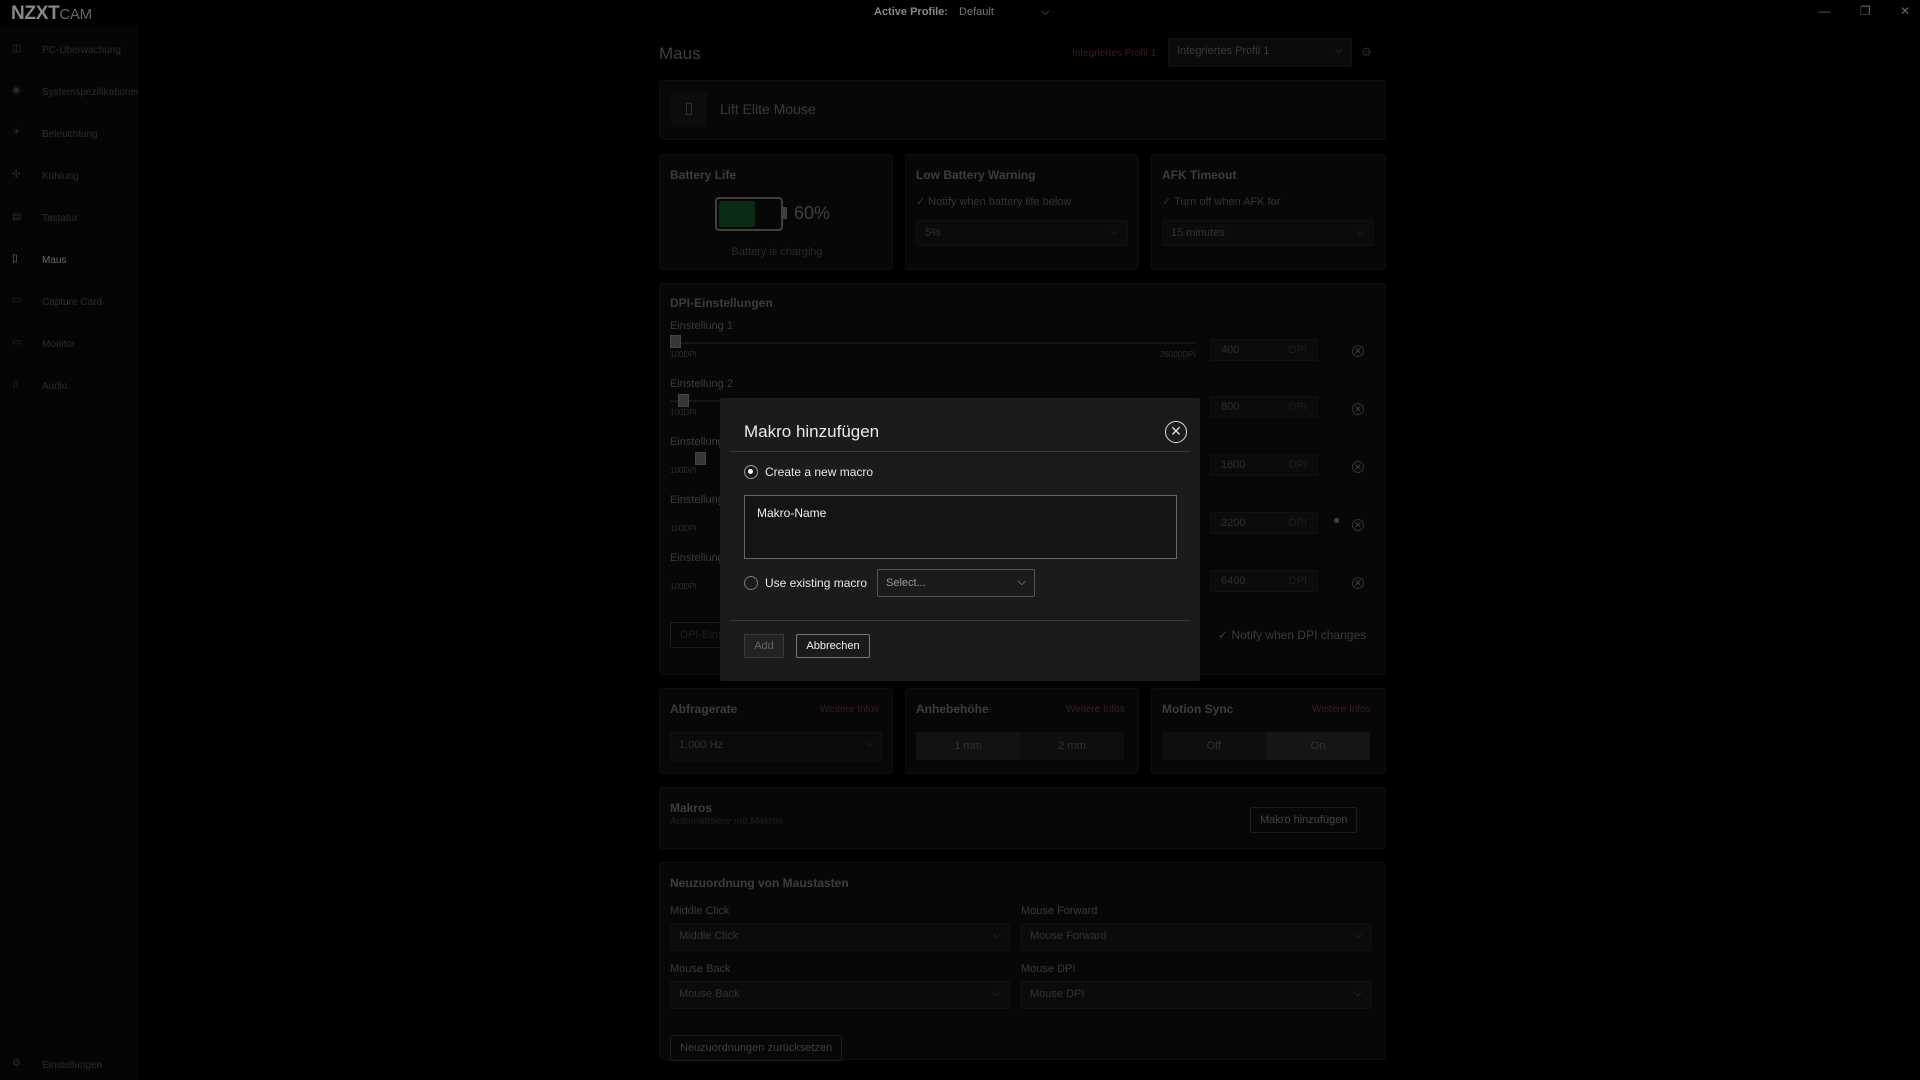  What do you see at coordinates (751, 472) in the screenshot?
I see `radio-selected-icon` at bounding box center [751, 472].